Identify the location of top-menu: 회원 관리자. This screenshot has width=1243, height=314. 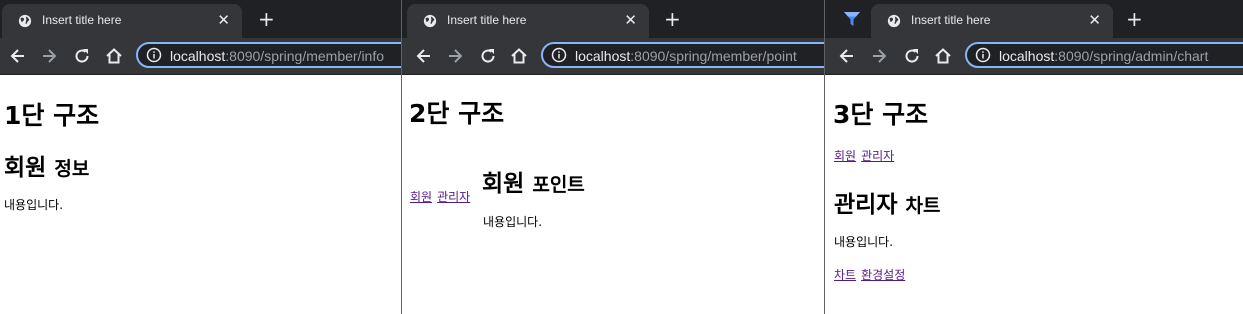
(866, 154).